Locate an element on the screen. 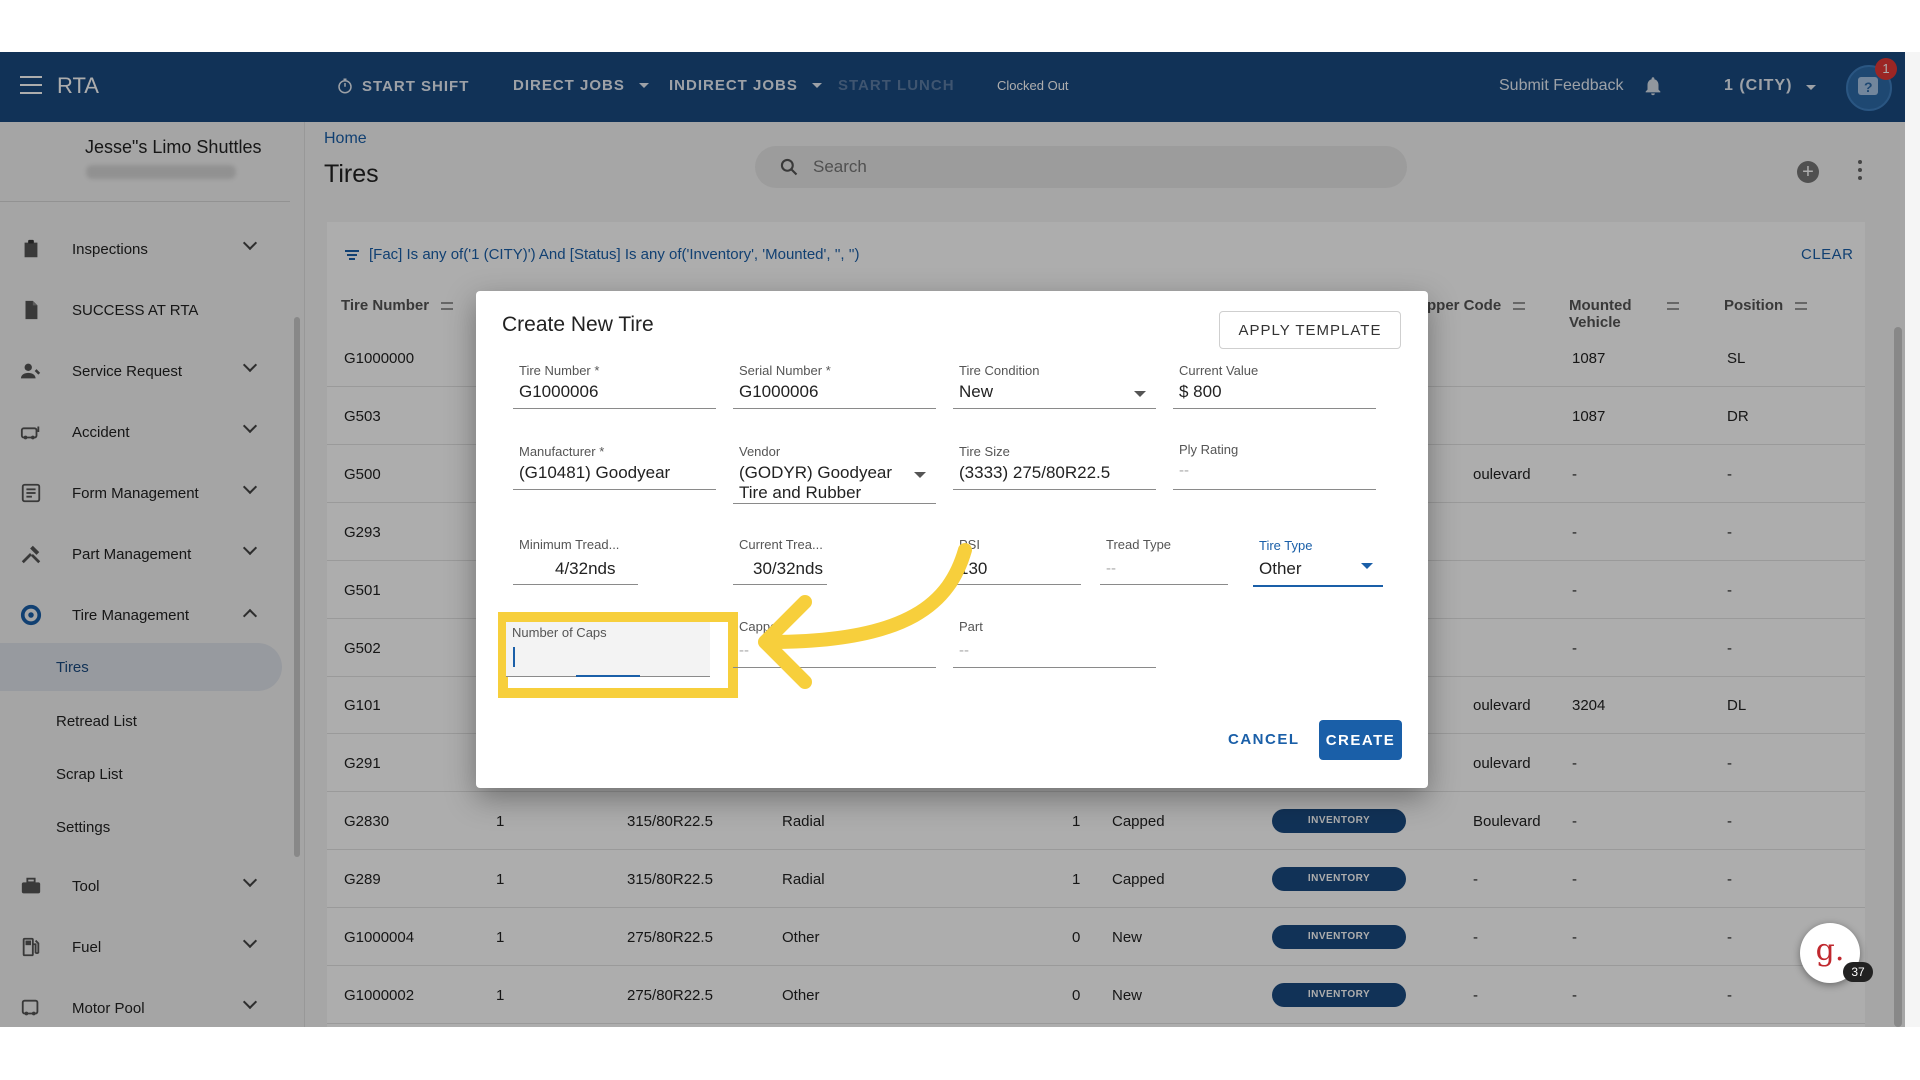 The width and height of the screenshot is (1920, 1080). tread-type-field: Tread Type -- is located at coordinates (1164, 561).